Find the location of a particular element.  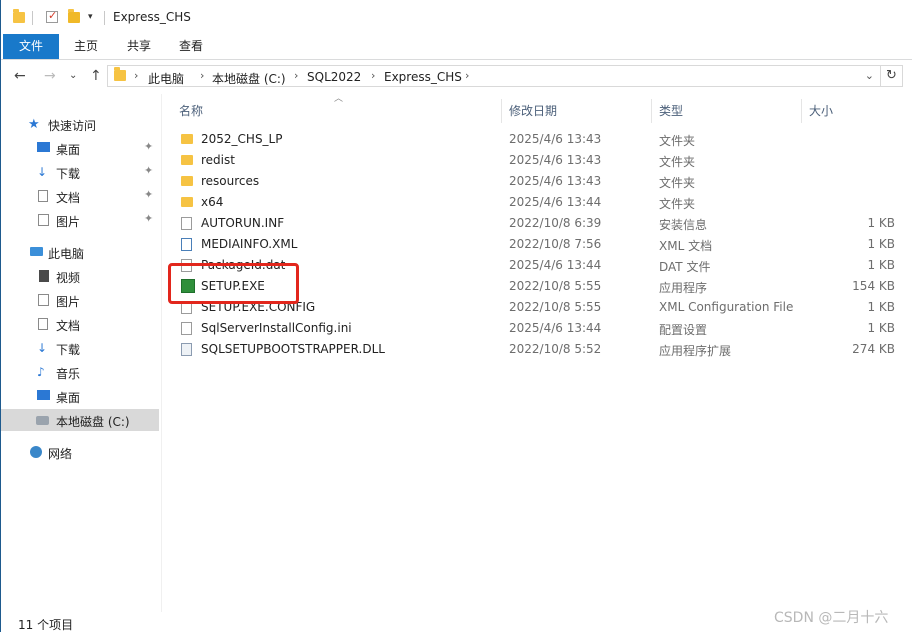

sidebar-item-videos: 视频 is located at coordinates (80, 276).